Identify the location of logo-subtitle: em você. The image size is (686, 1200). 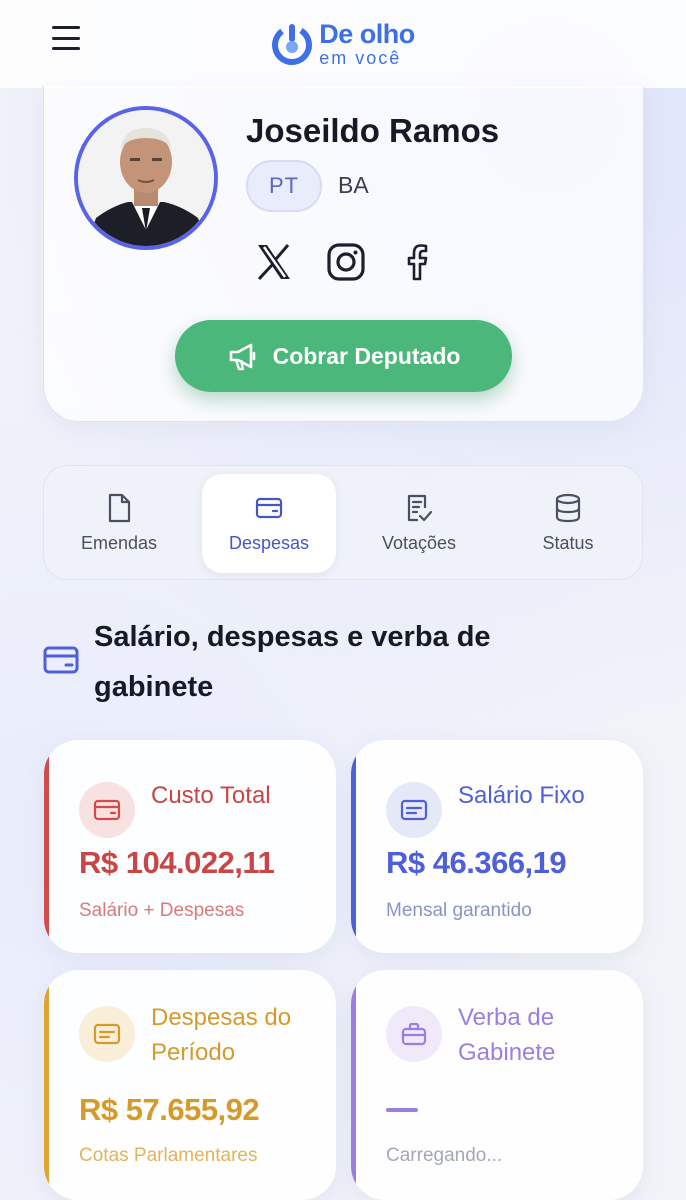
(360, 58).